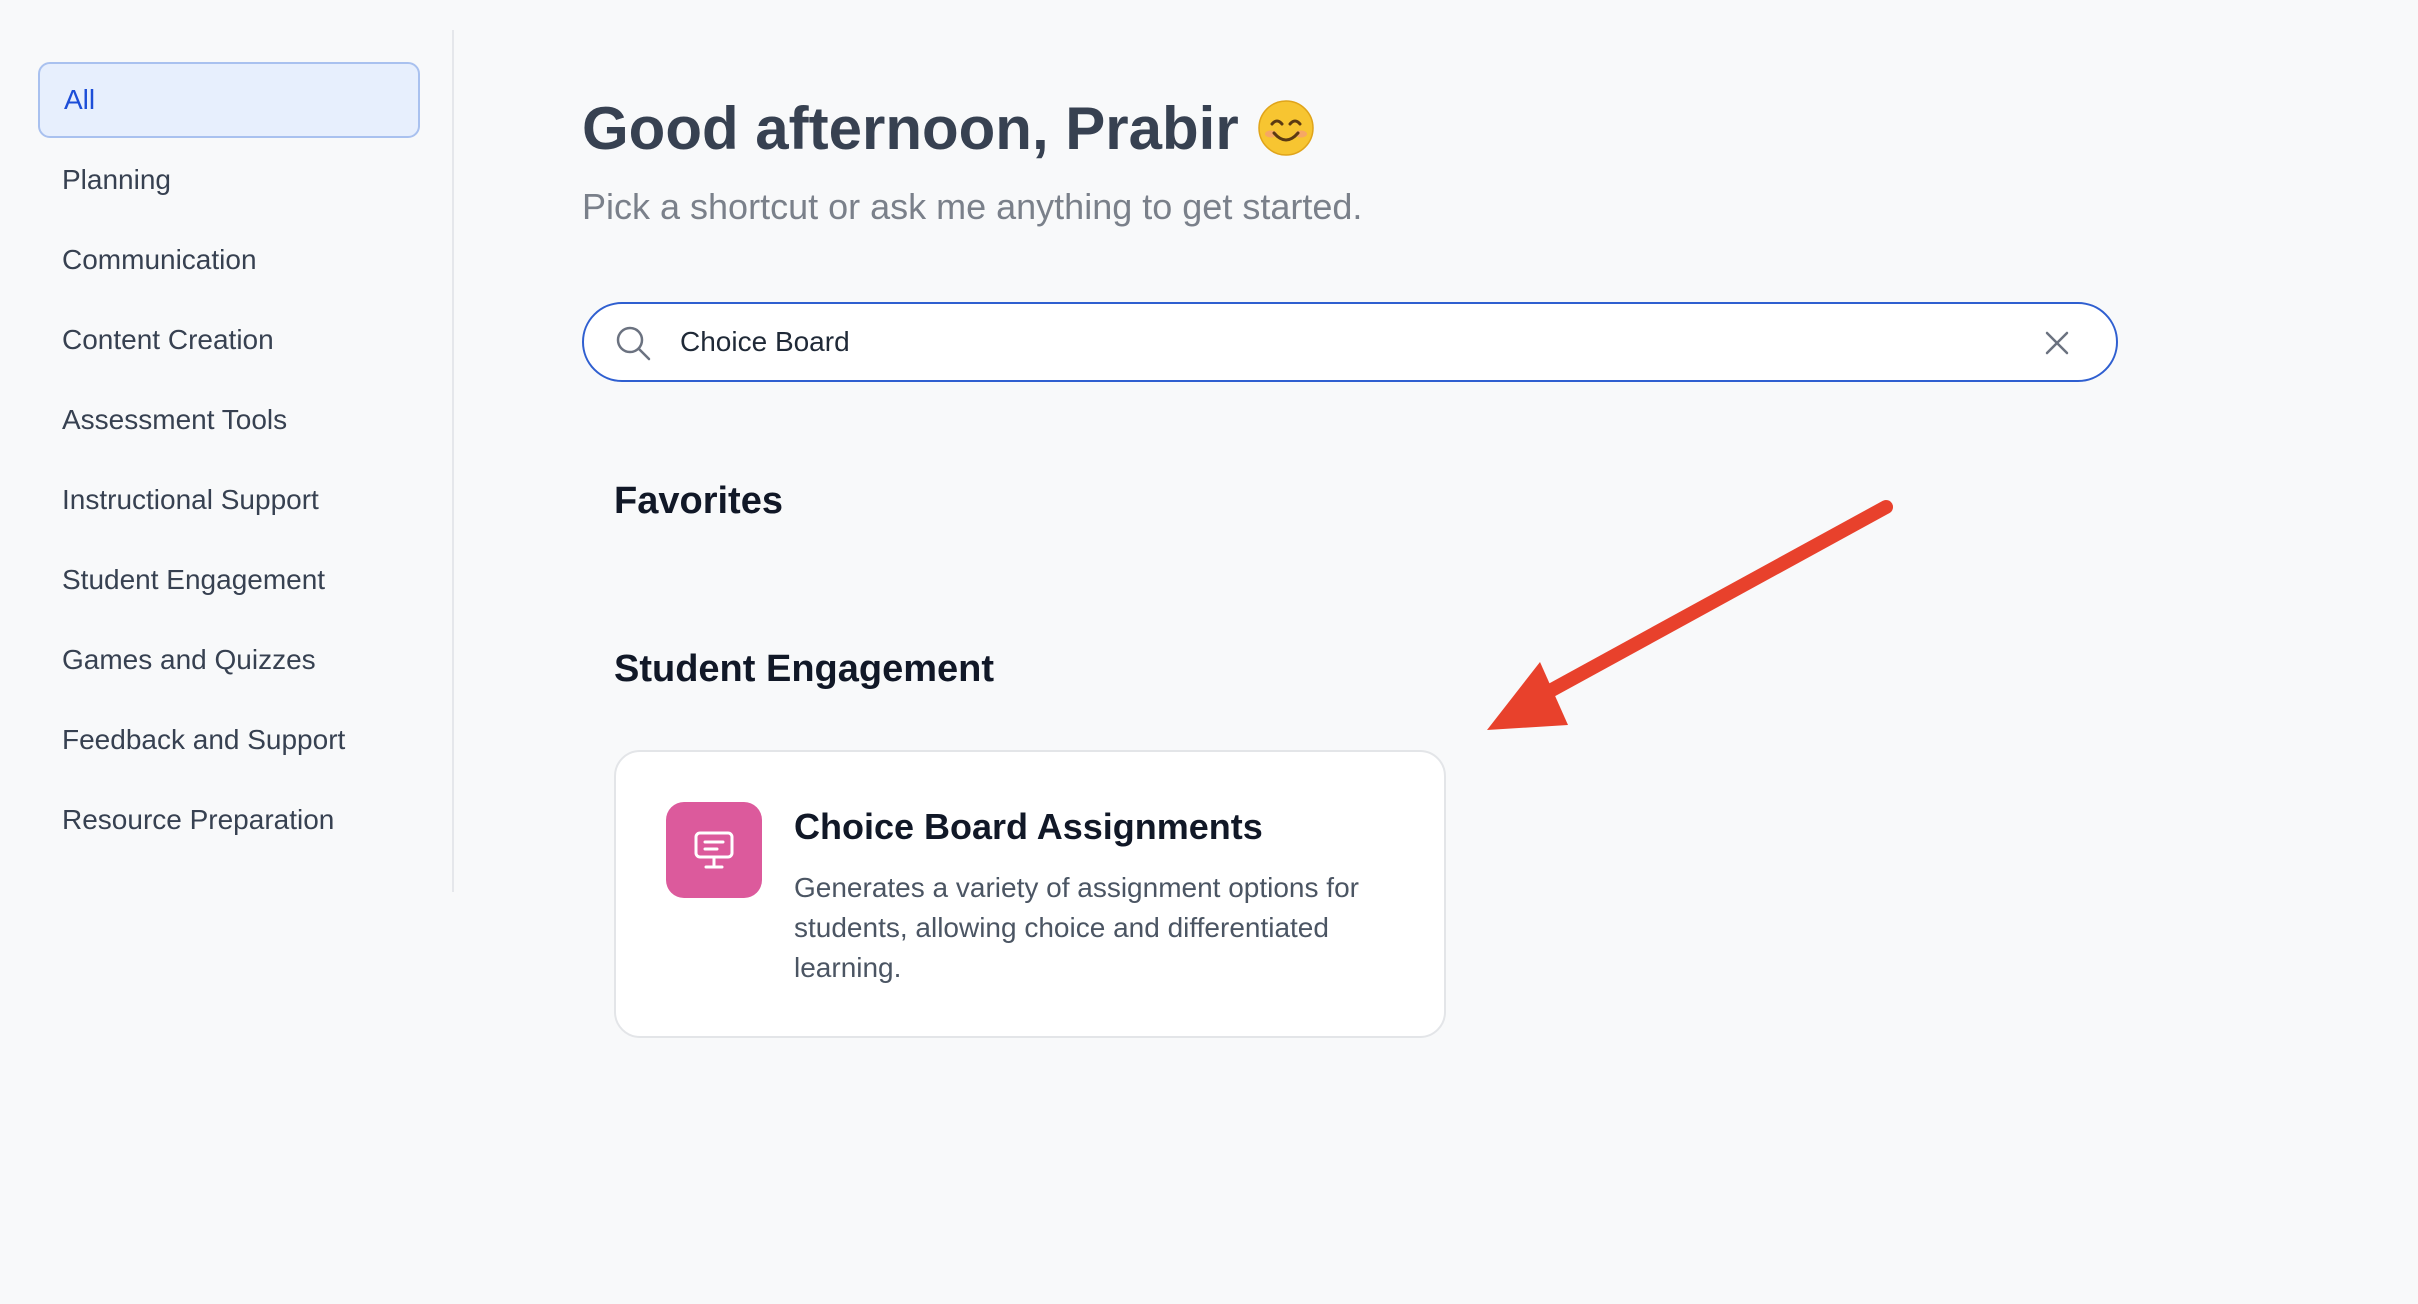 The height and width of the screenshot is (1304, 2418). Describe the element at coordinates (189, 659) in the screenshot. I see `sidebar-item-label: Games and Quizzes` at that location.